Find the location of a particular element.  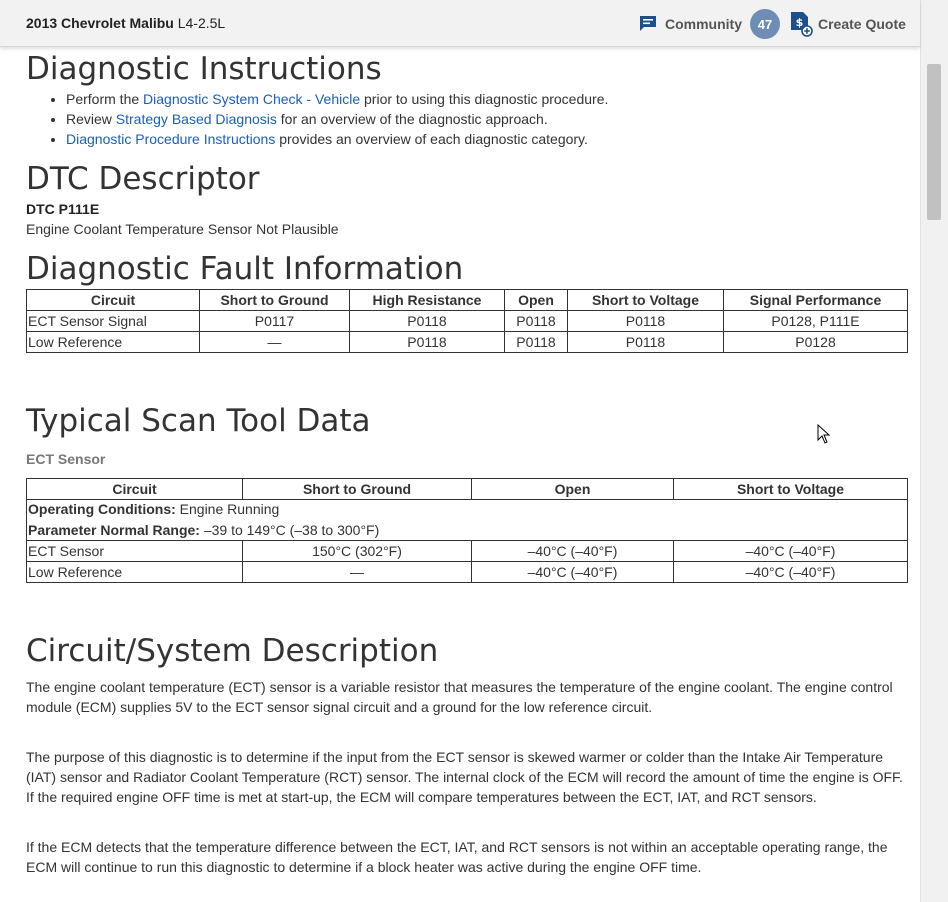

table-cell: P0128 is located at coordinates (815, 342).